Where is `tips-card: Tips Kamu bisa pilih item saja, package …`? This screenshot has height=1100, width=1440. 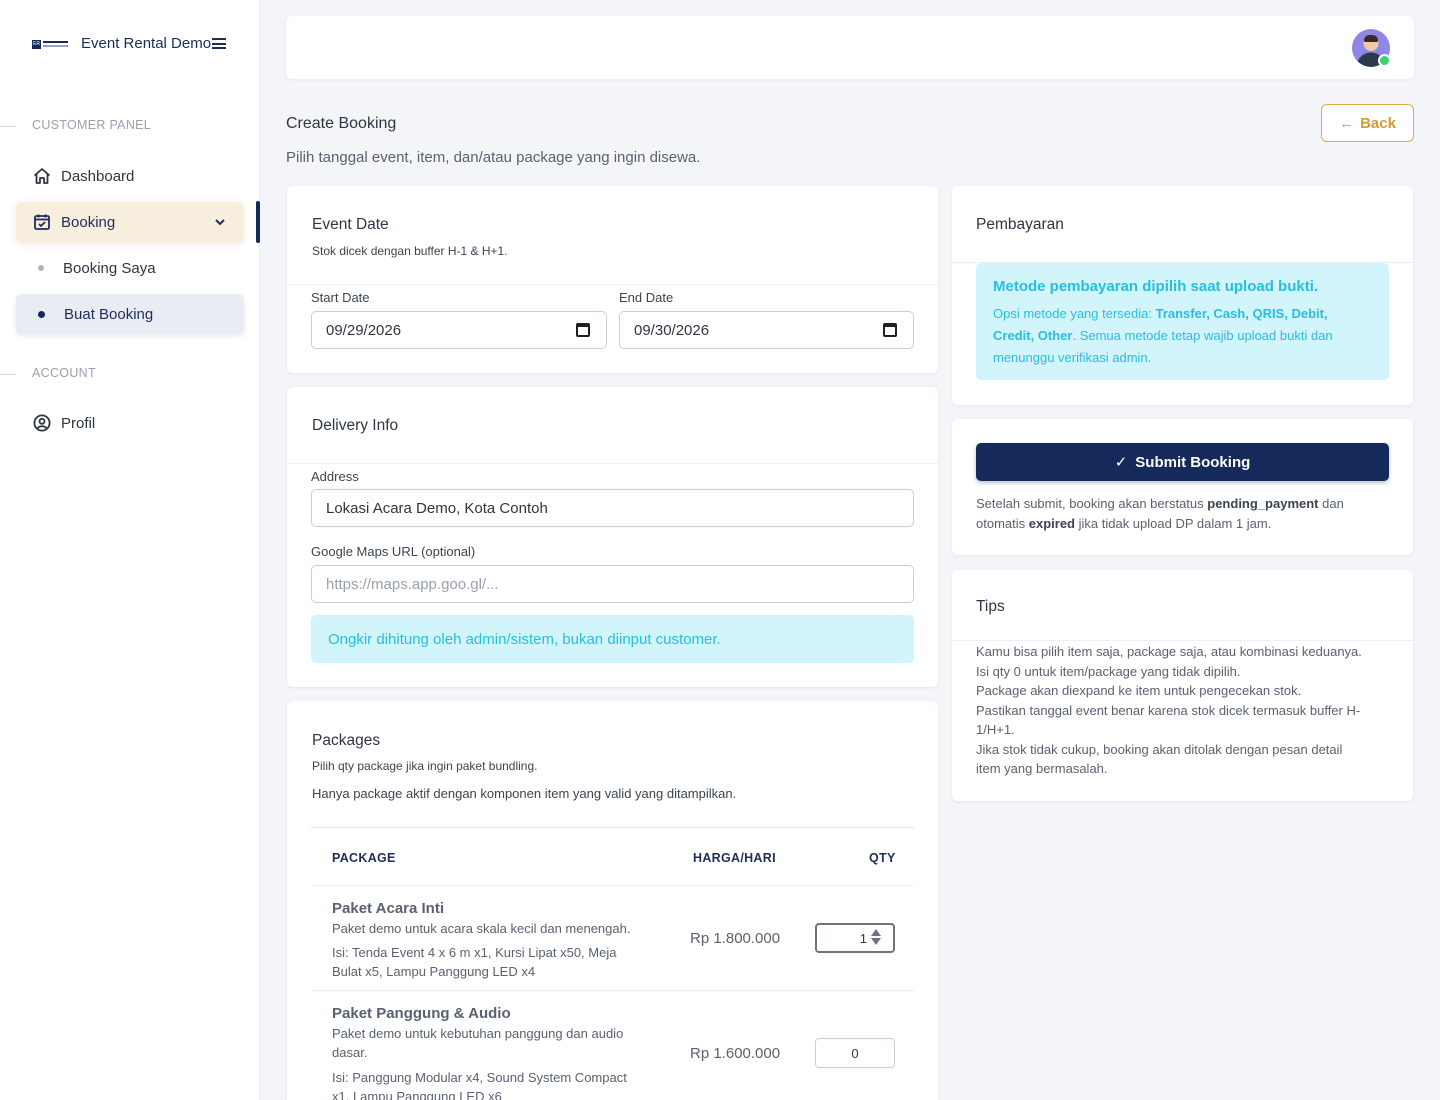
tips-card: Tips Kamu bisa pilih item saja, package … is located at coordinates (1182, 685).